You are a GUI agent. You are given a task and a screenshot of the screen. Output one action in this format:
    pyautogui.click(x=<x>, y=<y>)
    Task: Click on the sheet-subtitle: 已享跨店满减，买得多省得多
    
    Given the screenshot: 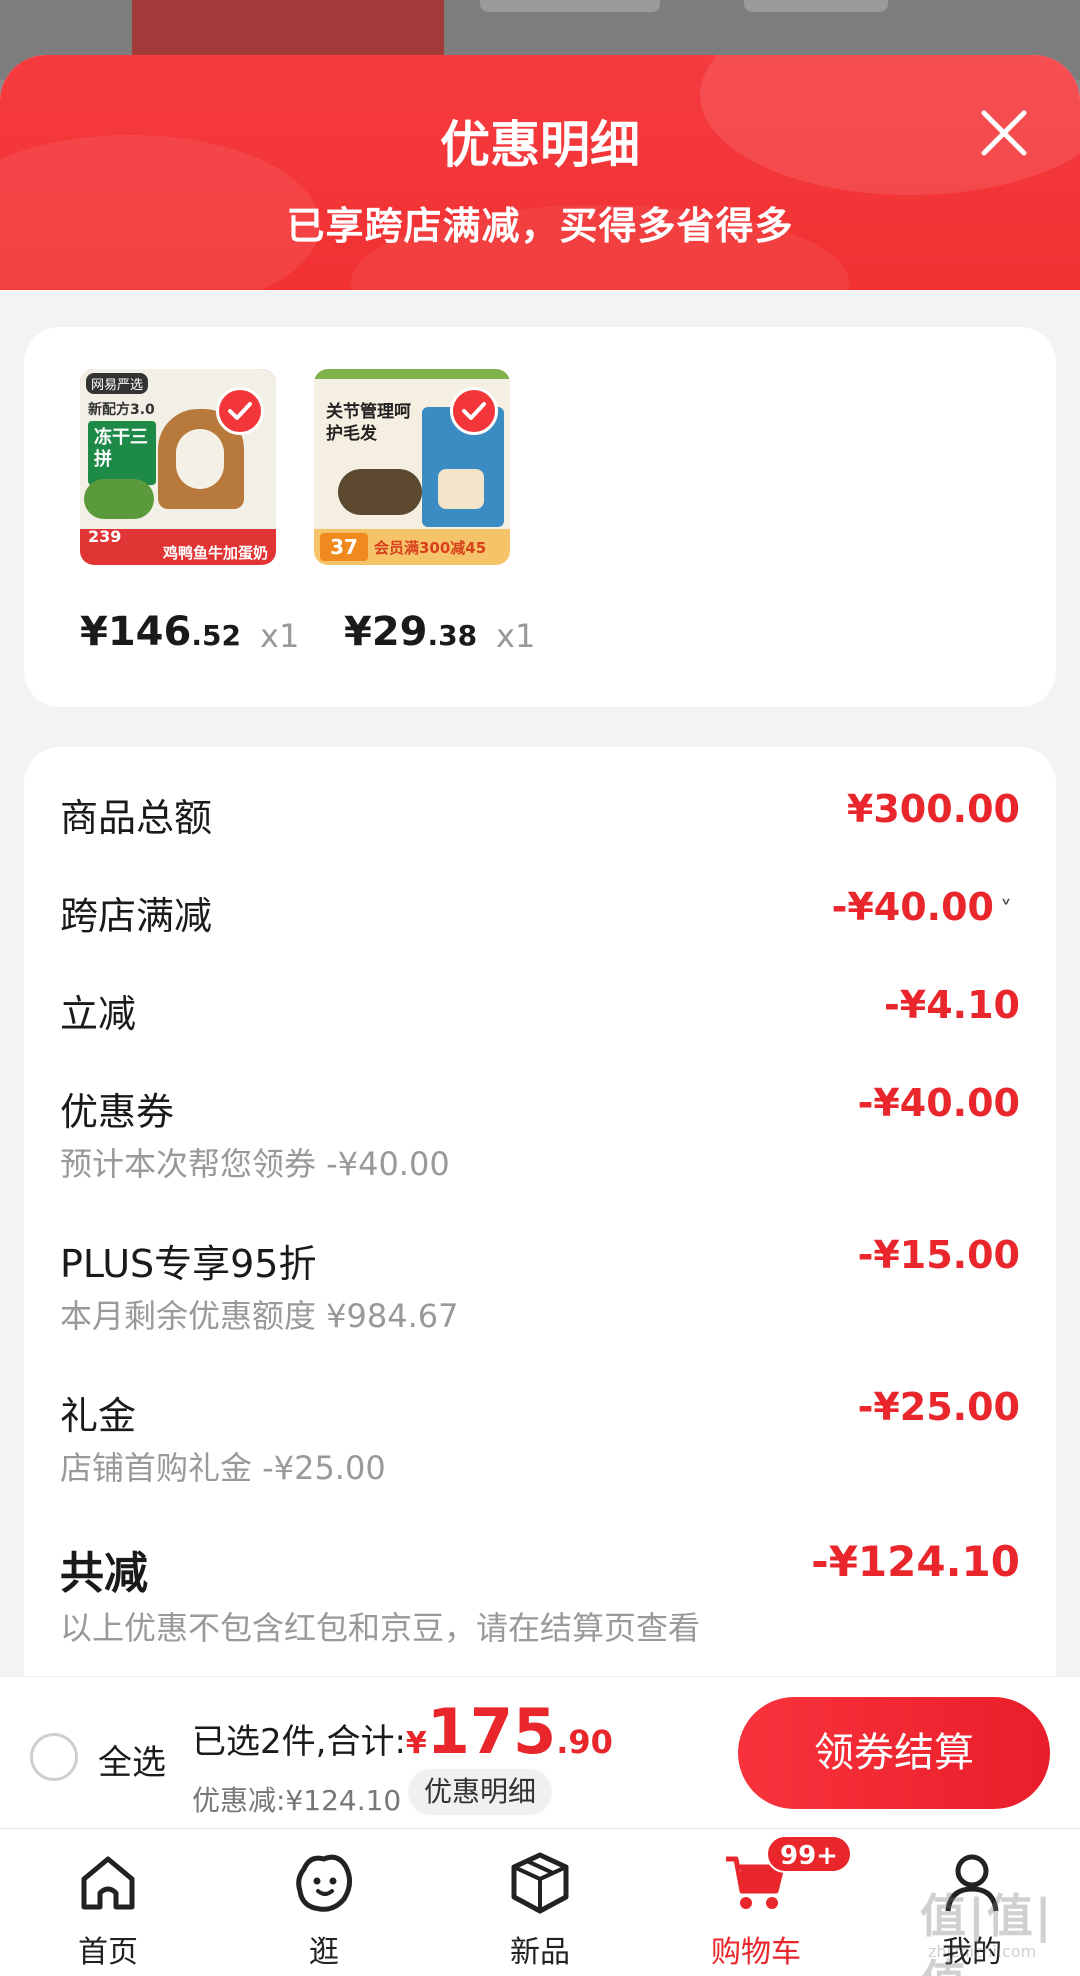 What is the action you would take?
    pyautogui.click(x=540, y=226)
    